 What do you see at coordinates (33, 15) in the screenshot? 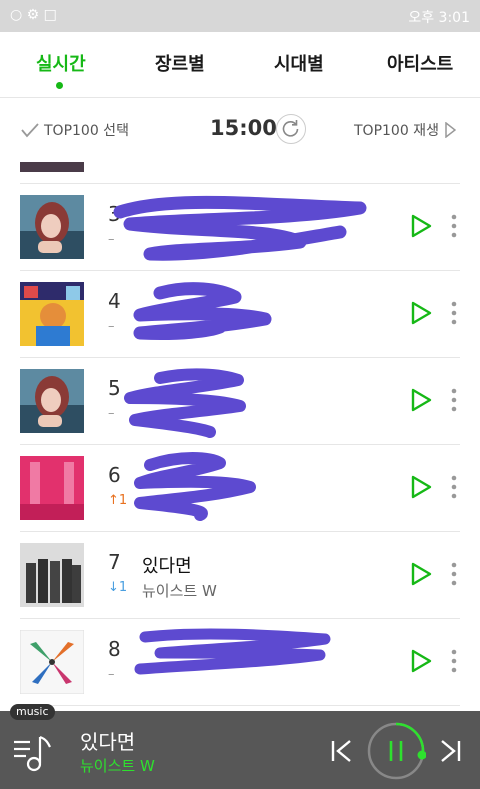
I see `status-icons: ○ ⚙ □` at bounding box center [33, 15].